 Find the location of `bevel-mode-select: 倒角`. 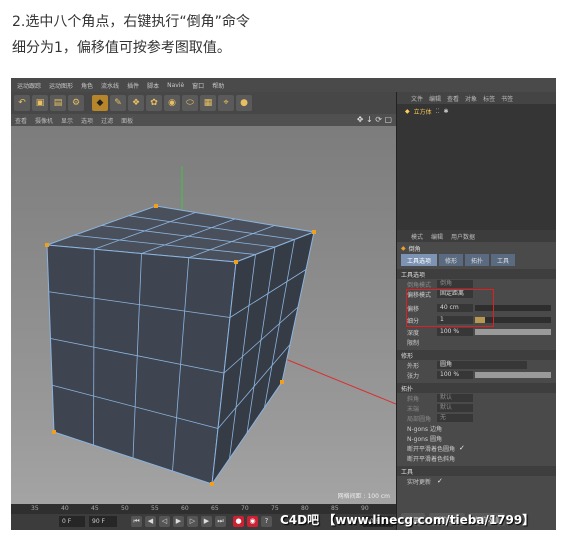

bevel-mode-select: 倒角 is located at coordinates (455, 284).